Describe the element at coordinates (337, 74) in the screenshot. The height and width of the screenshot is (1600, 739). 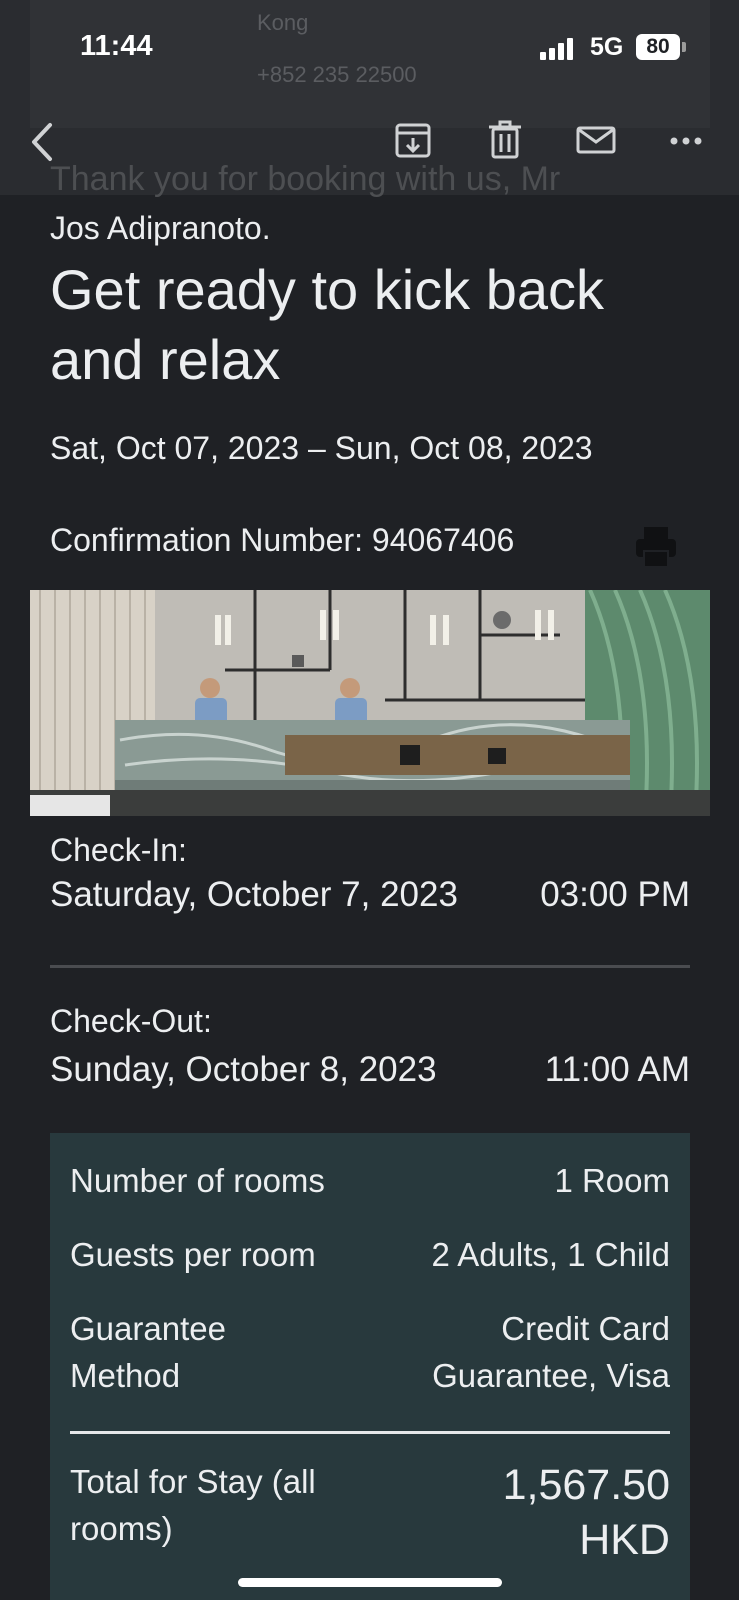
I see `ghost-phone-line: +852 235 22500` at that location.